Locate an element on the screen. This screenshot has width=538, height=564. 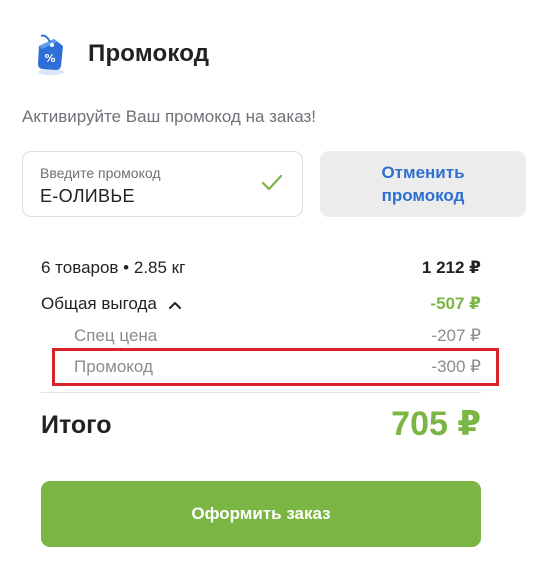
items-total: 1 212 ₽ is located at coordinates (451, 267).